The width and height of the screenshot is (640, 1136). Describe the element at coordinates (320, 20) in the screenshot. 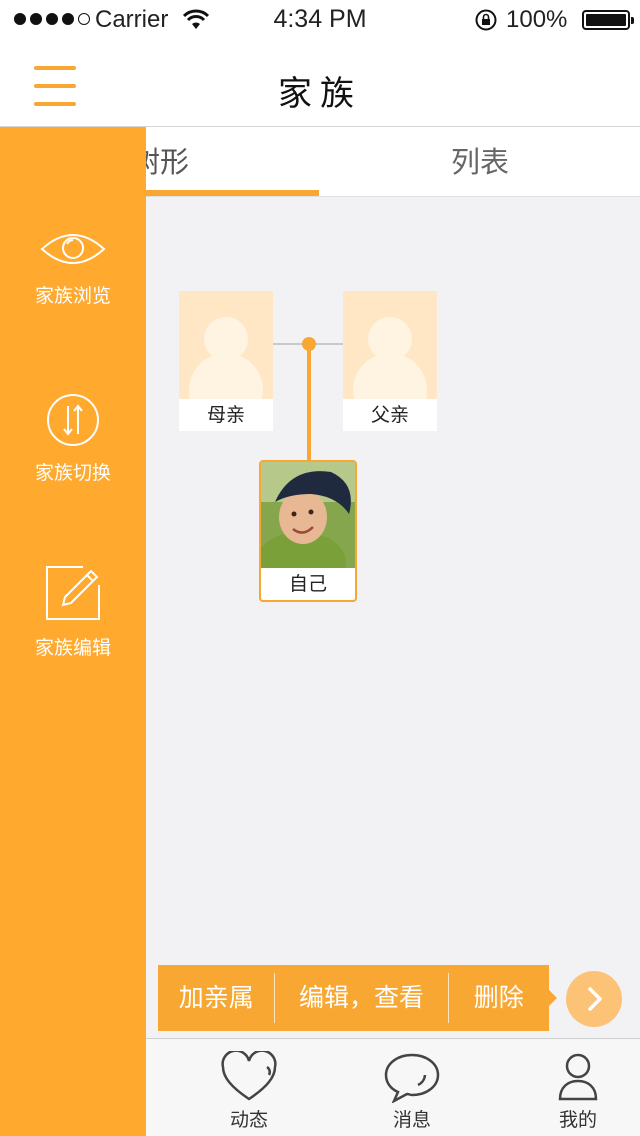

I see `status-bar: Carrier 4:34 PM 100%` at that location.